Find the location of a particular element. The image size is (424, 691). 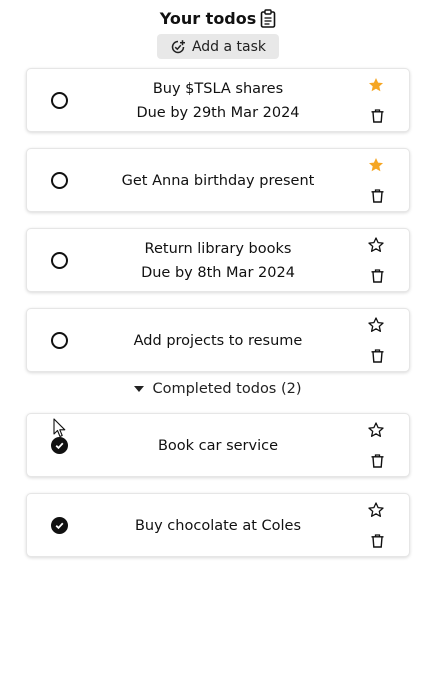

todo-content: Return library books Due by 8th Mar 2024 is located at coordinates (218, 261).